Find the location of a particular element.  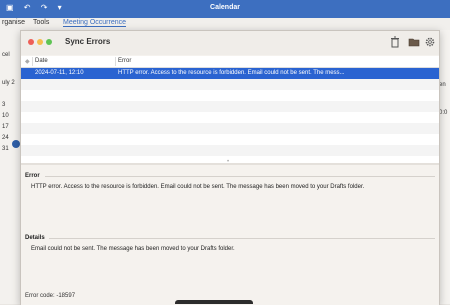

calendar-day: 24 is located at coordinates (5, 138).